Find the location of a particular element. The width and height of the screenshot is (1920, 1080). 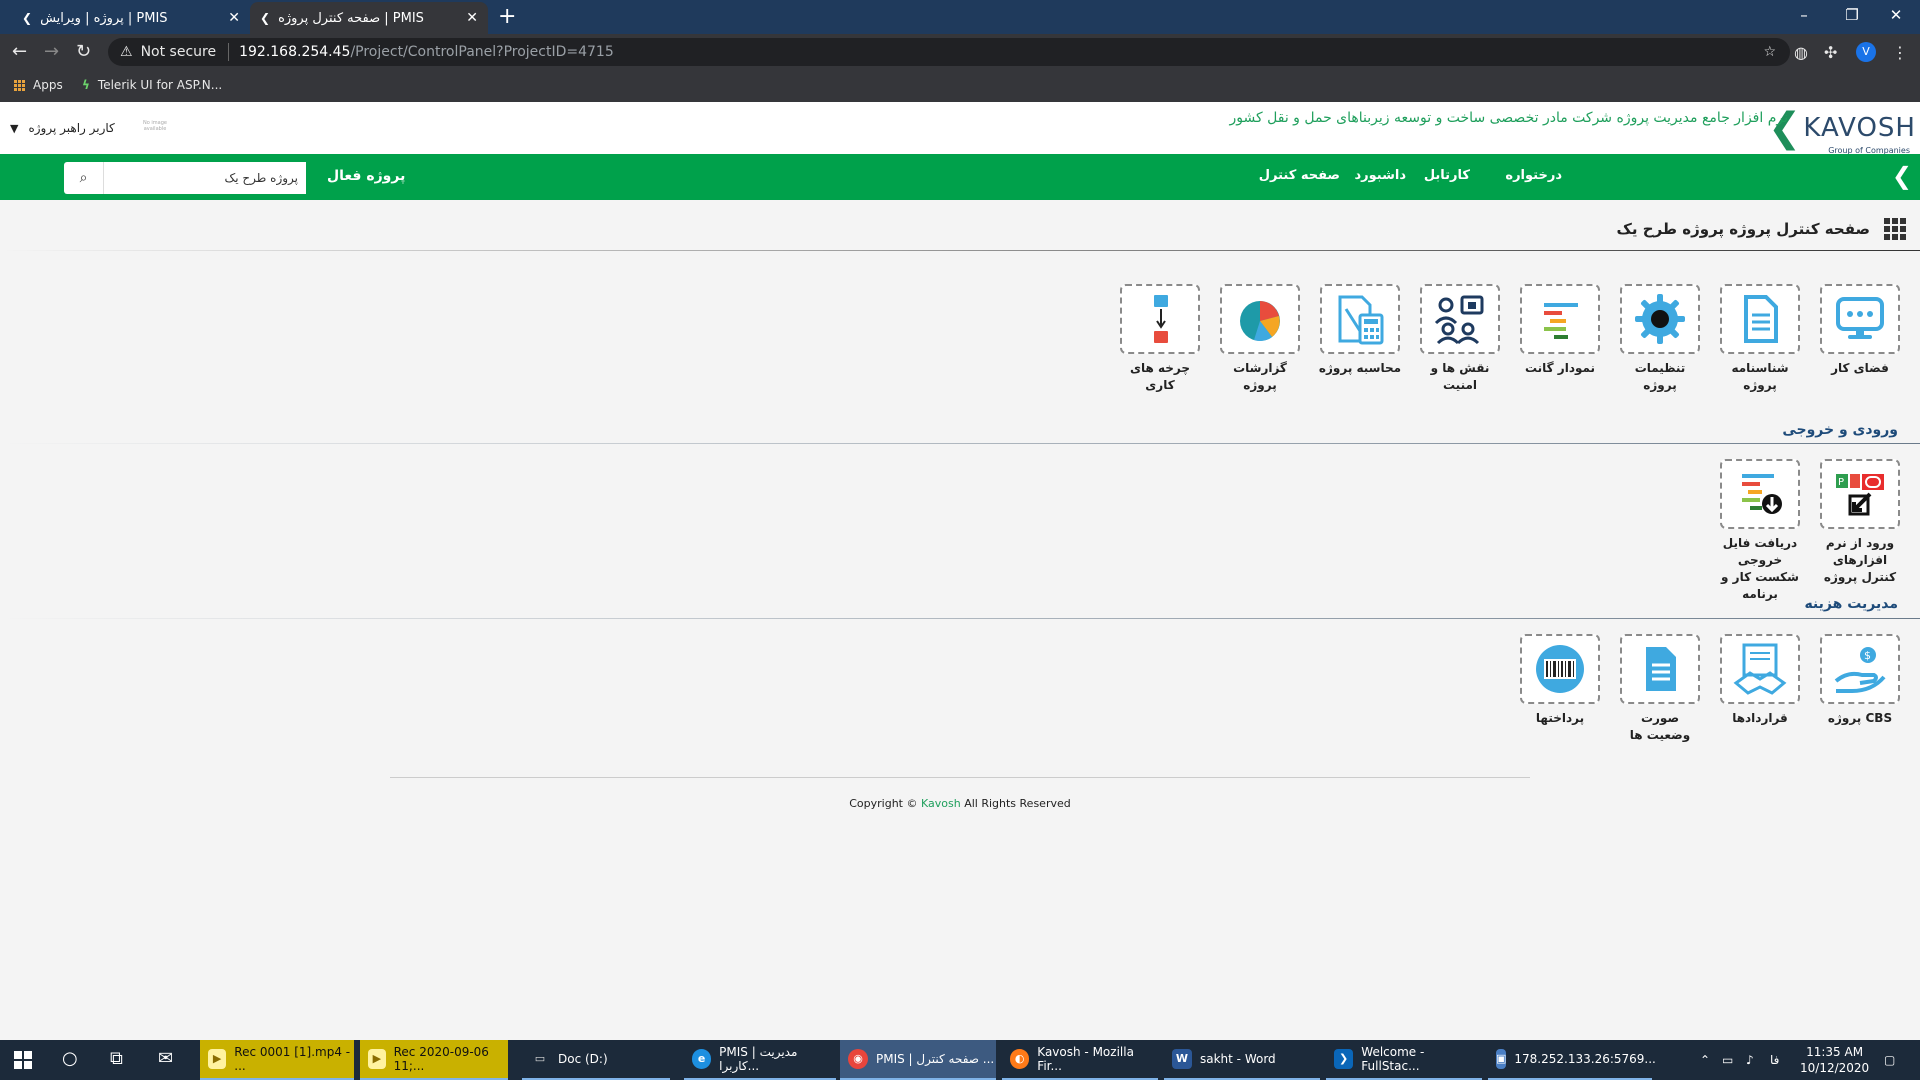

tile-roles-security: نقش ها و امنیت is located at coordinates (1460, 339).